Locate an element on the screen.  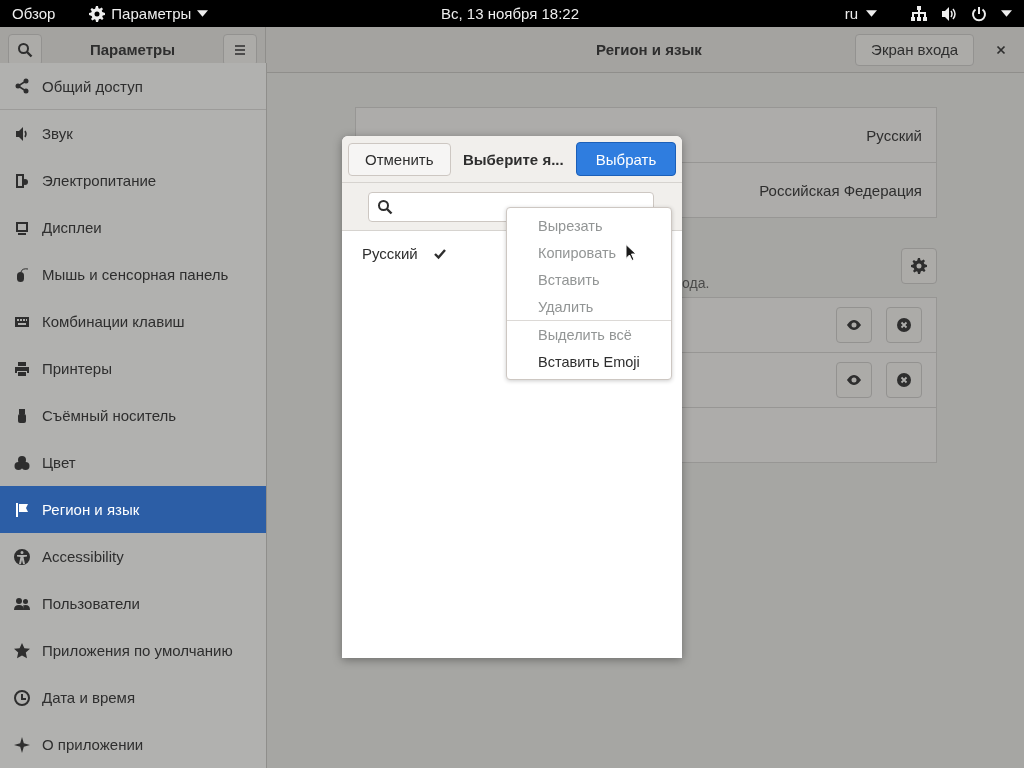
star-icon is located at coordinates (22, 650).